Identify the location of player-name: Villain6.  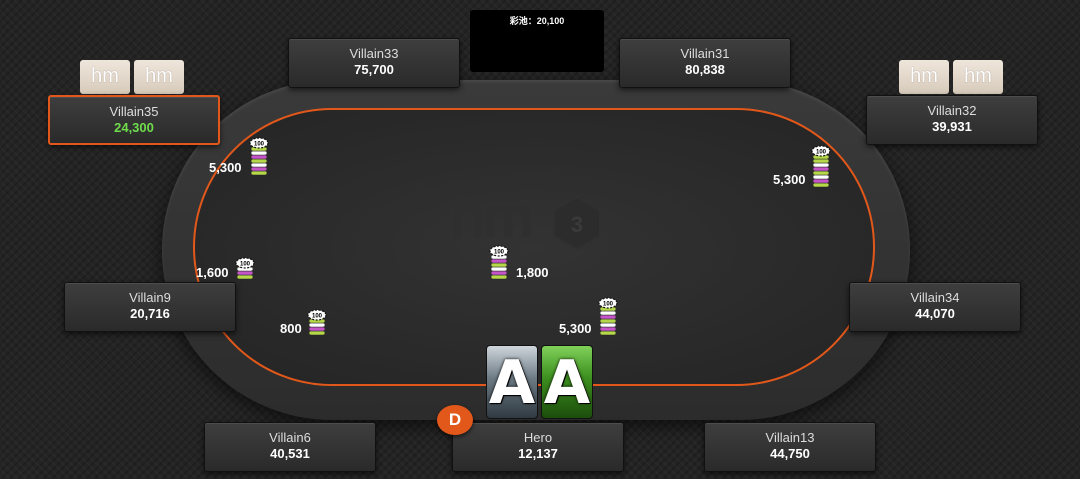
(290, 437).